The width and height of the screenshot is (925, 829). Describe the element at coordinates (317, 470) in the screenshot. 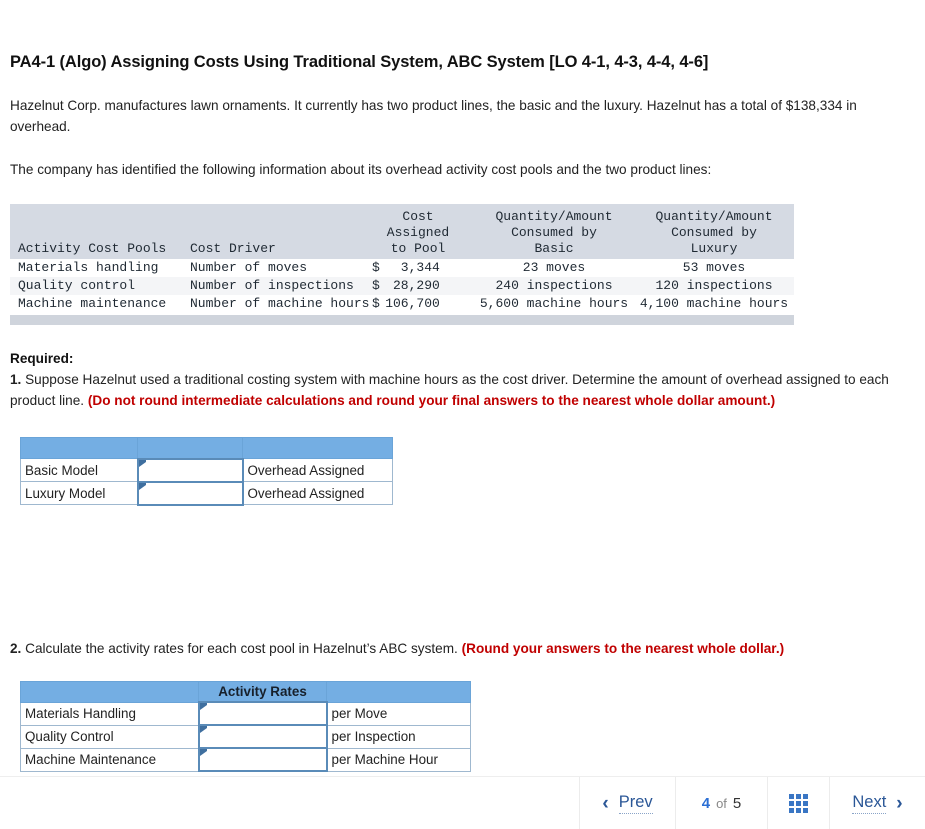

I see `row-unit-basic: Overhead Assigned` at that location.